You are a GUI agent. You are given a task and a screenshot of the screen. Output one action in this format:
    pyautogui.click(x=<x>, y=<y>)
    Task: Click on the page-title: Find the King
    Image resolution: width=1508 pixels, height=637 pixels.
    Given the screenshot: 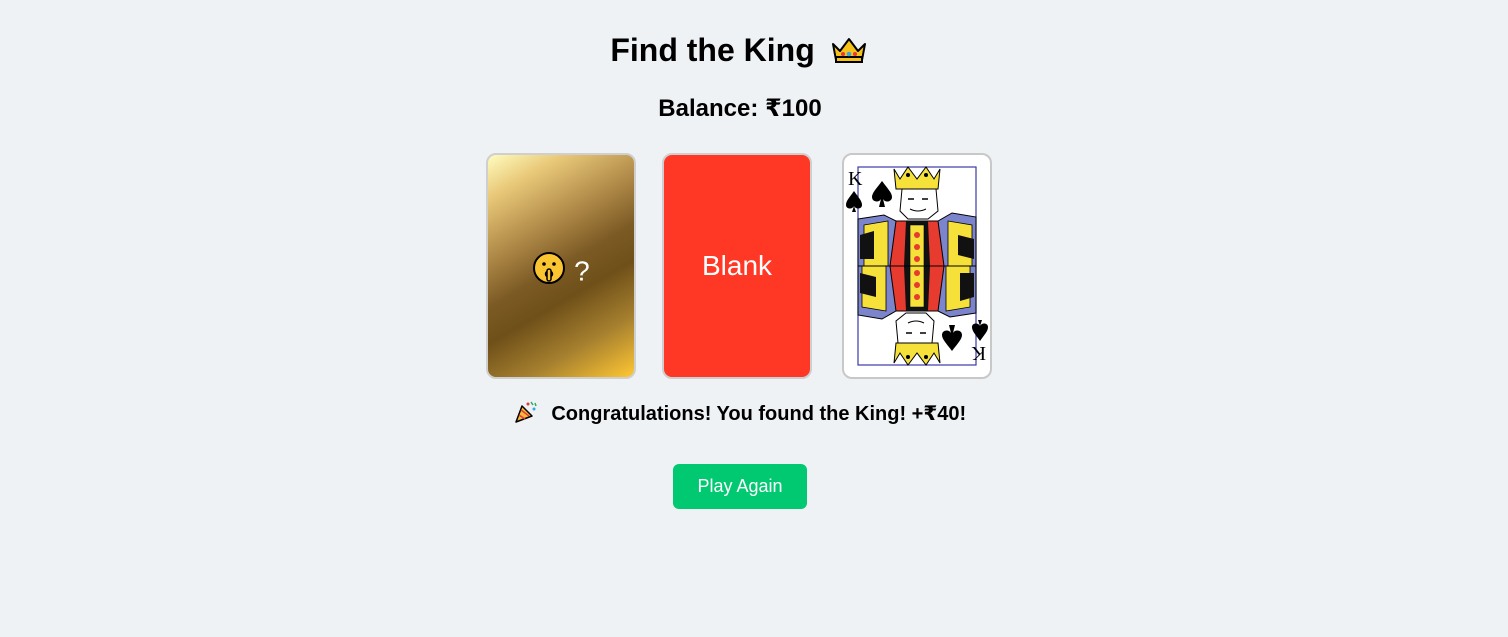 What is the action you would take?
    pyautogui.click(x=739, y=52)
    